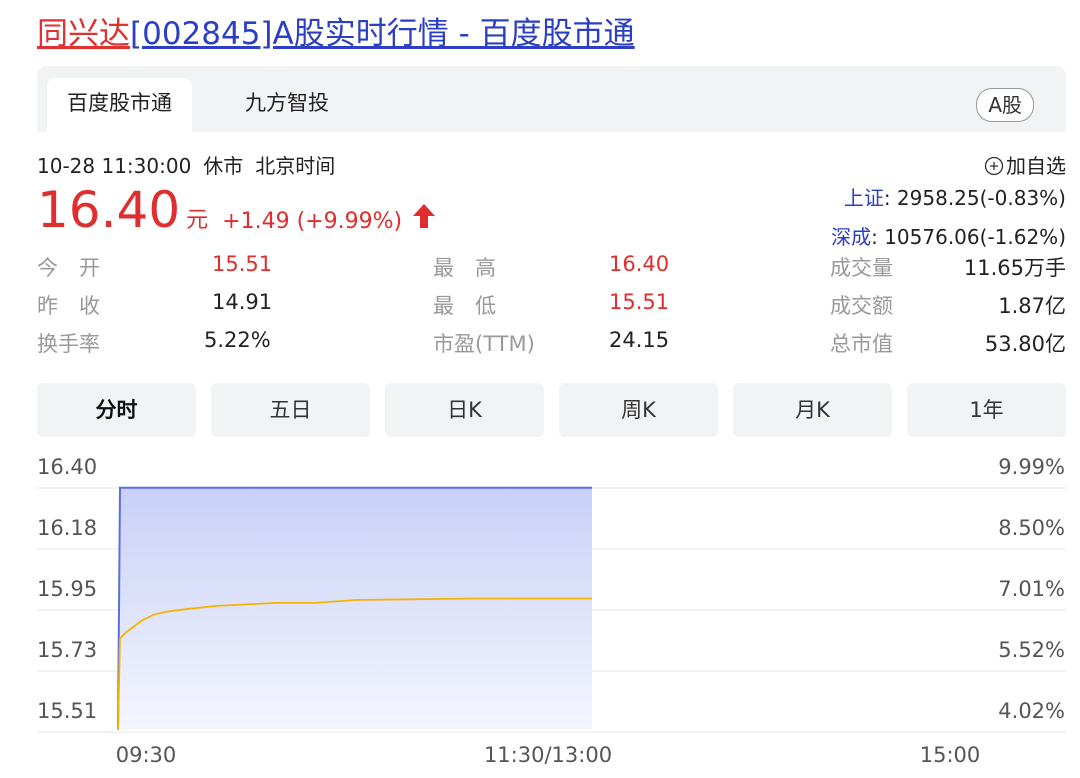  Describe the element at coordinates (68, 268) in the screenshot. I see `stat-open-label: 今 开` at that location.